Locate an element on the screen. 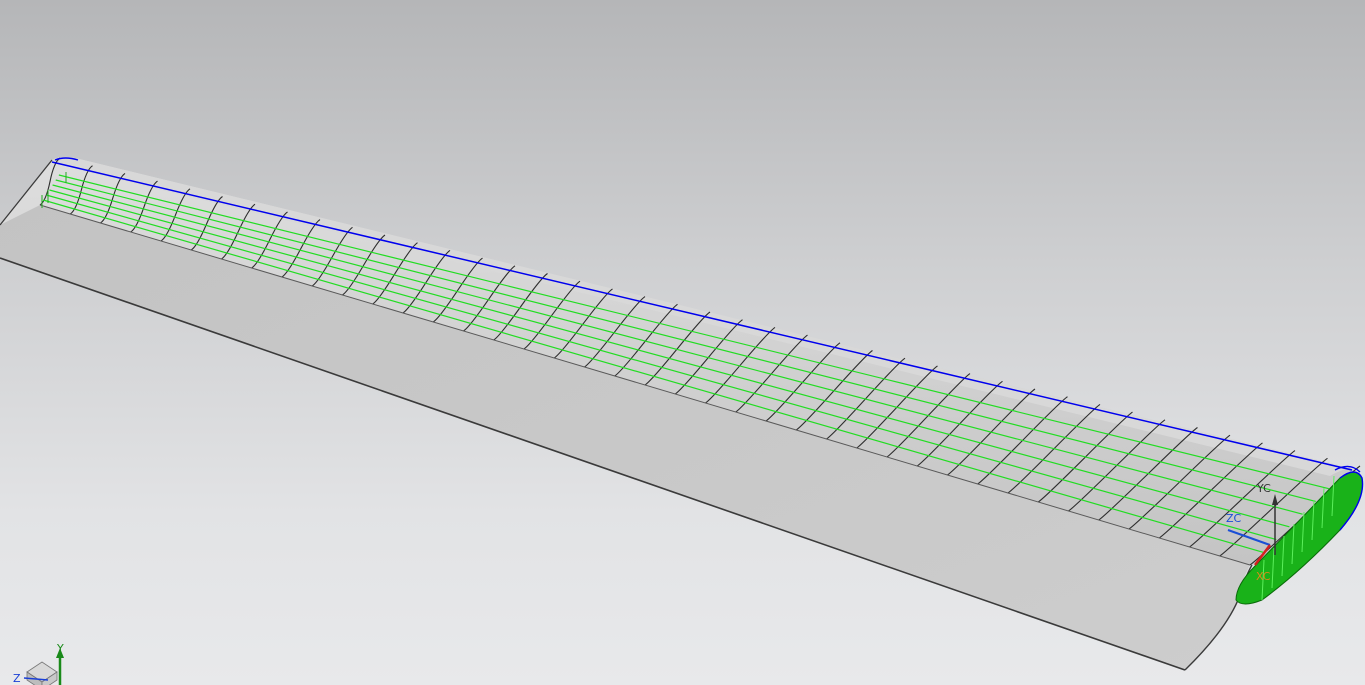 The image size is (1365, 685). view-triad: Y Z is located at coordinates (38, 663).